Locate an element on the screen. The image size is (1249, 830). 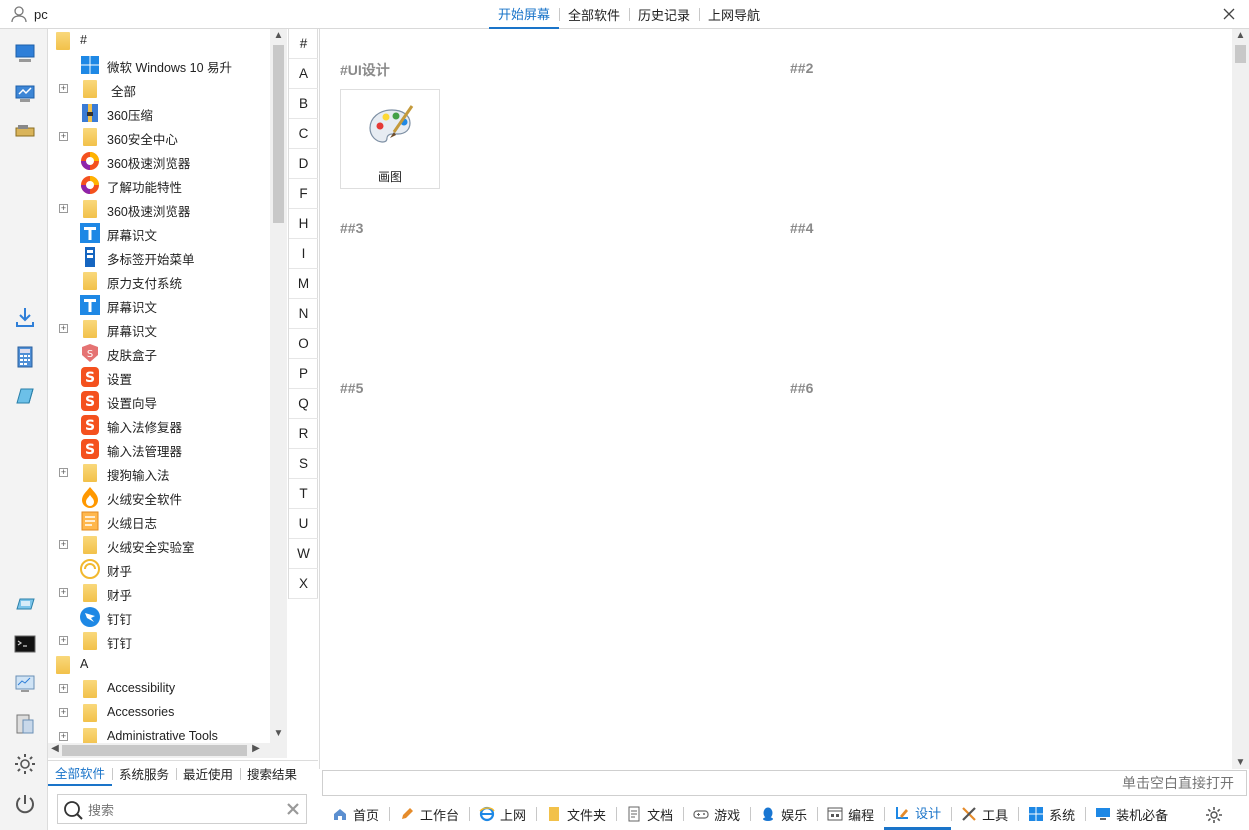
category-system: 系统 is located at coordinates (1051, 814).